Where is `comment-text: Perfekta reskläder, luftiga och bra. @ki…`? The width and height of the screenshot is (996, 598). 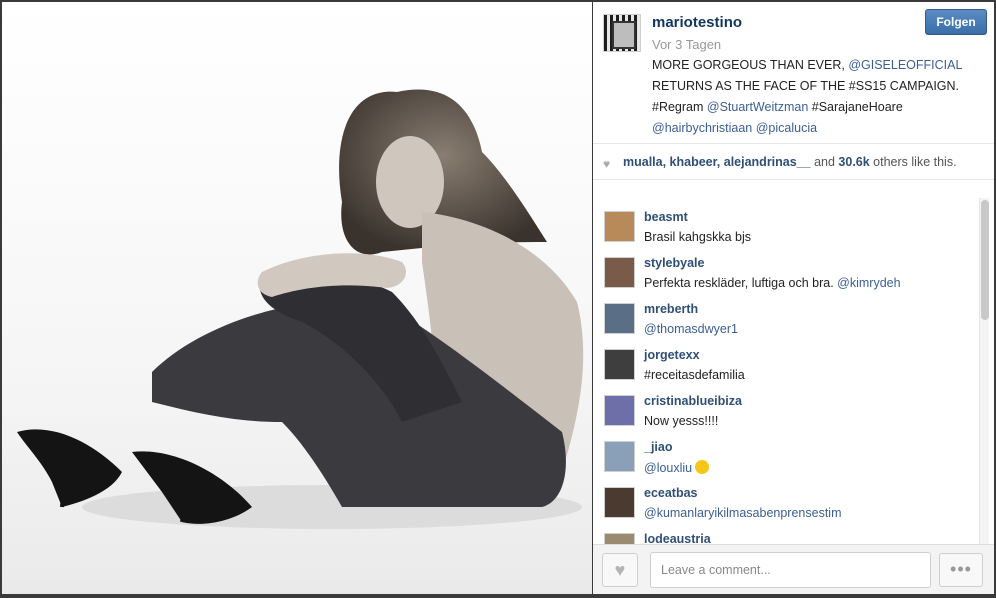 comment-text: Perfekta reskläder, luftiga och bra. @ki… is located at coordinates (772, 283).